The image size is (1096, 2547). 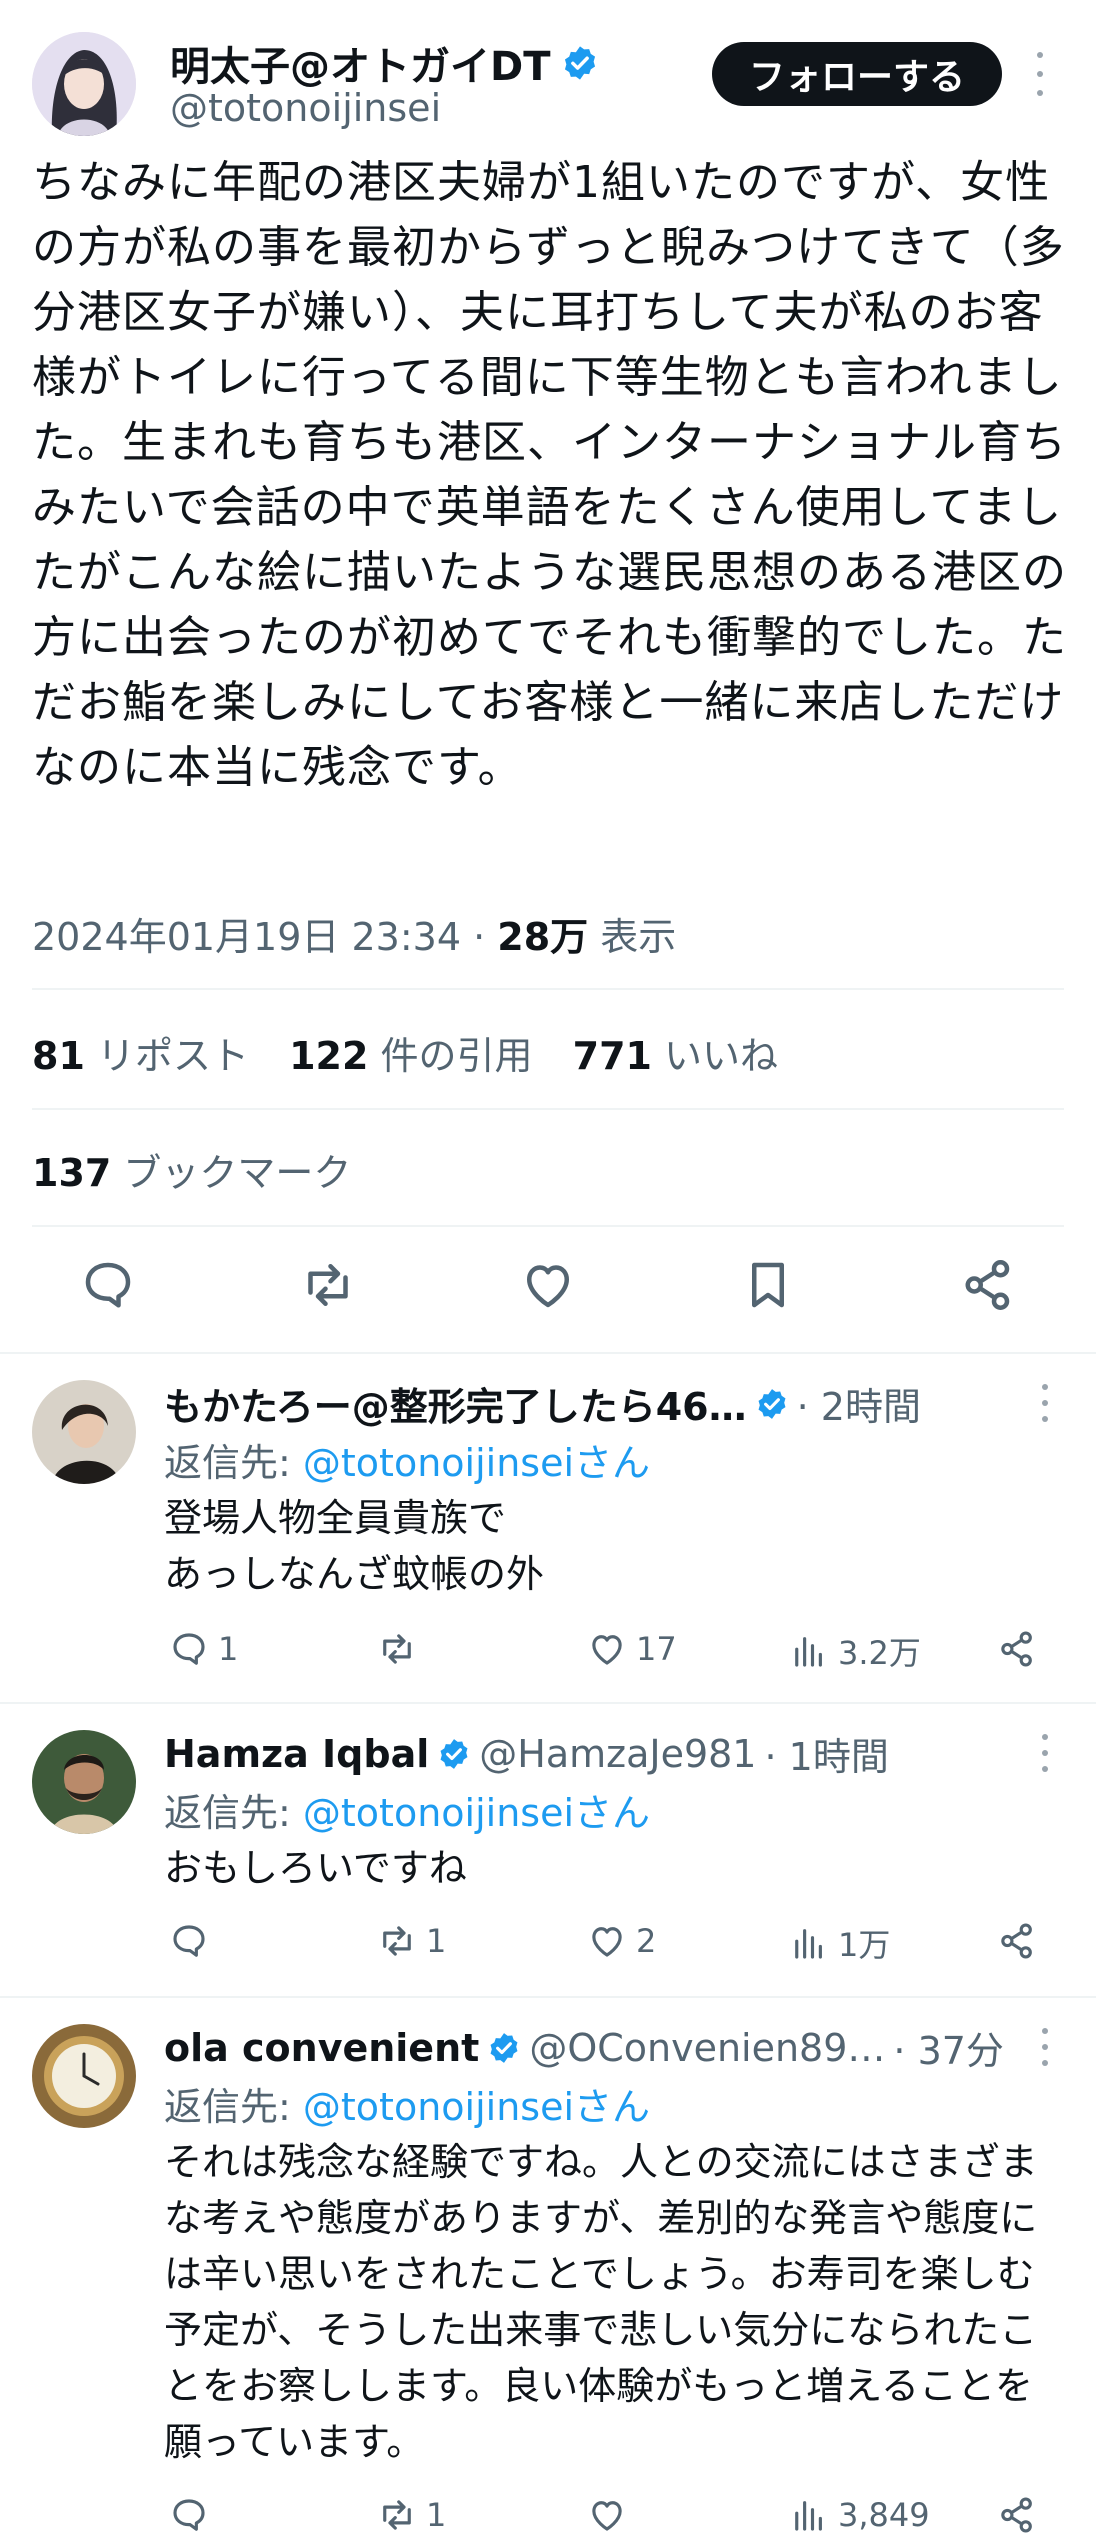 What do you see at coordinates (172, 1056) in the screenshot?
I see `reposts-label: リポスト` at bounding box center [172, 1056].